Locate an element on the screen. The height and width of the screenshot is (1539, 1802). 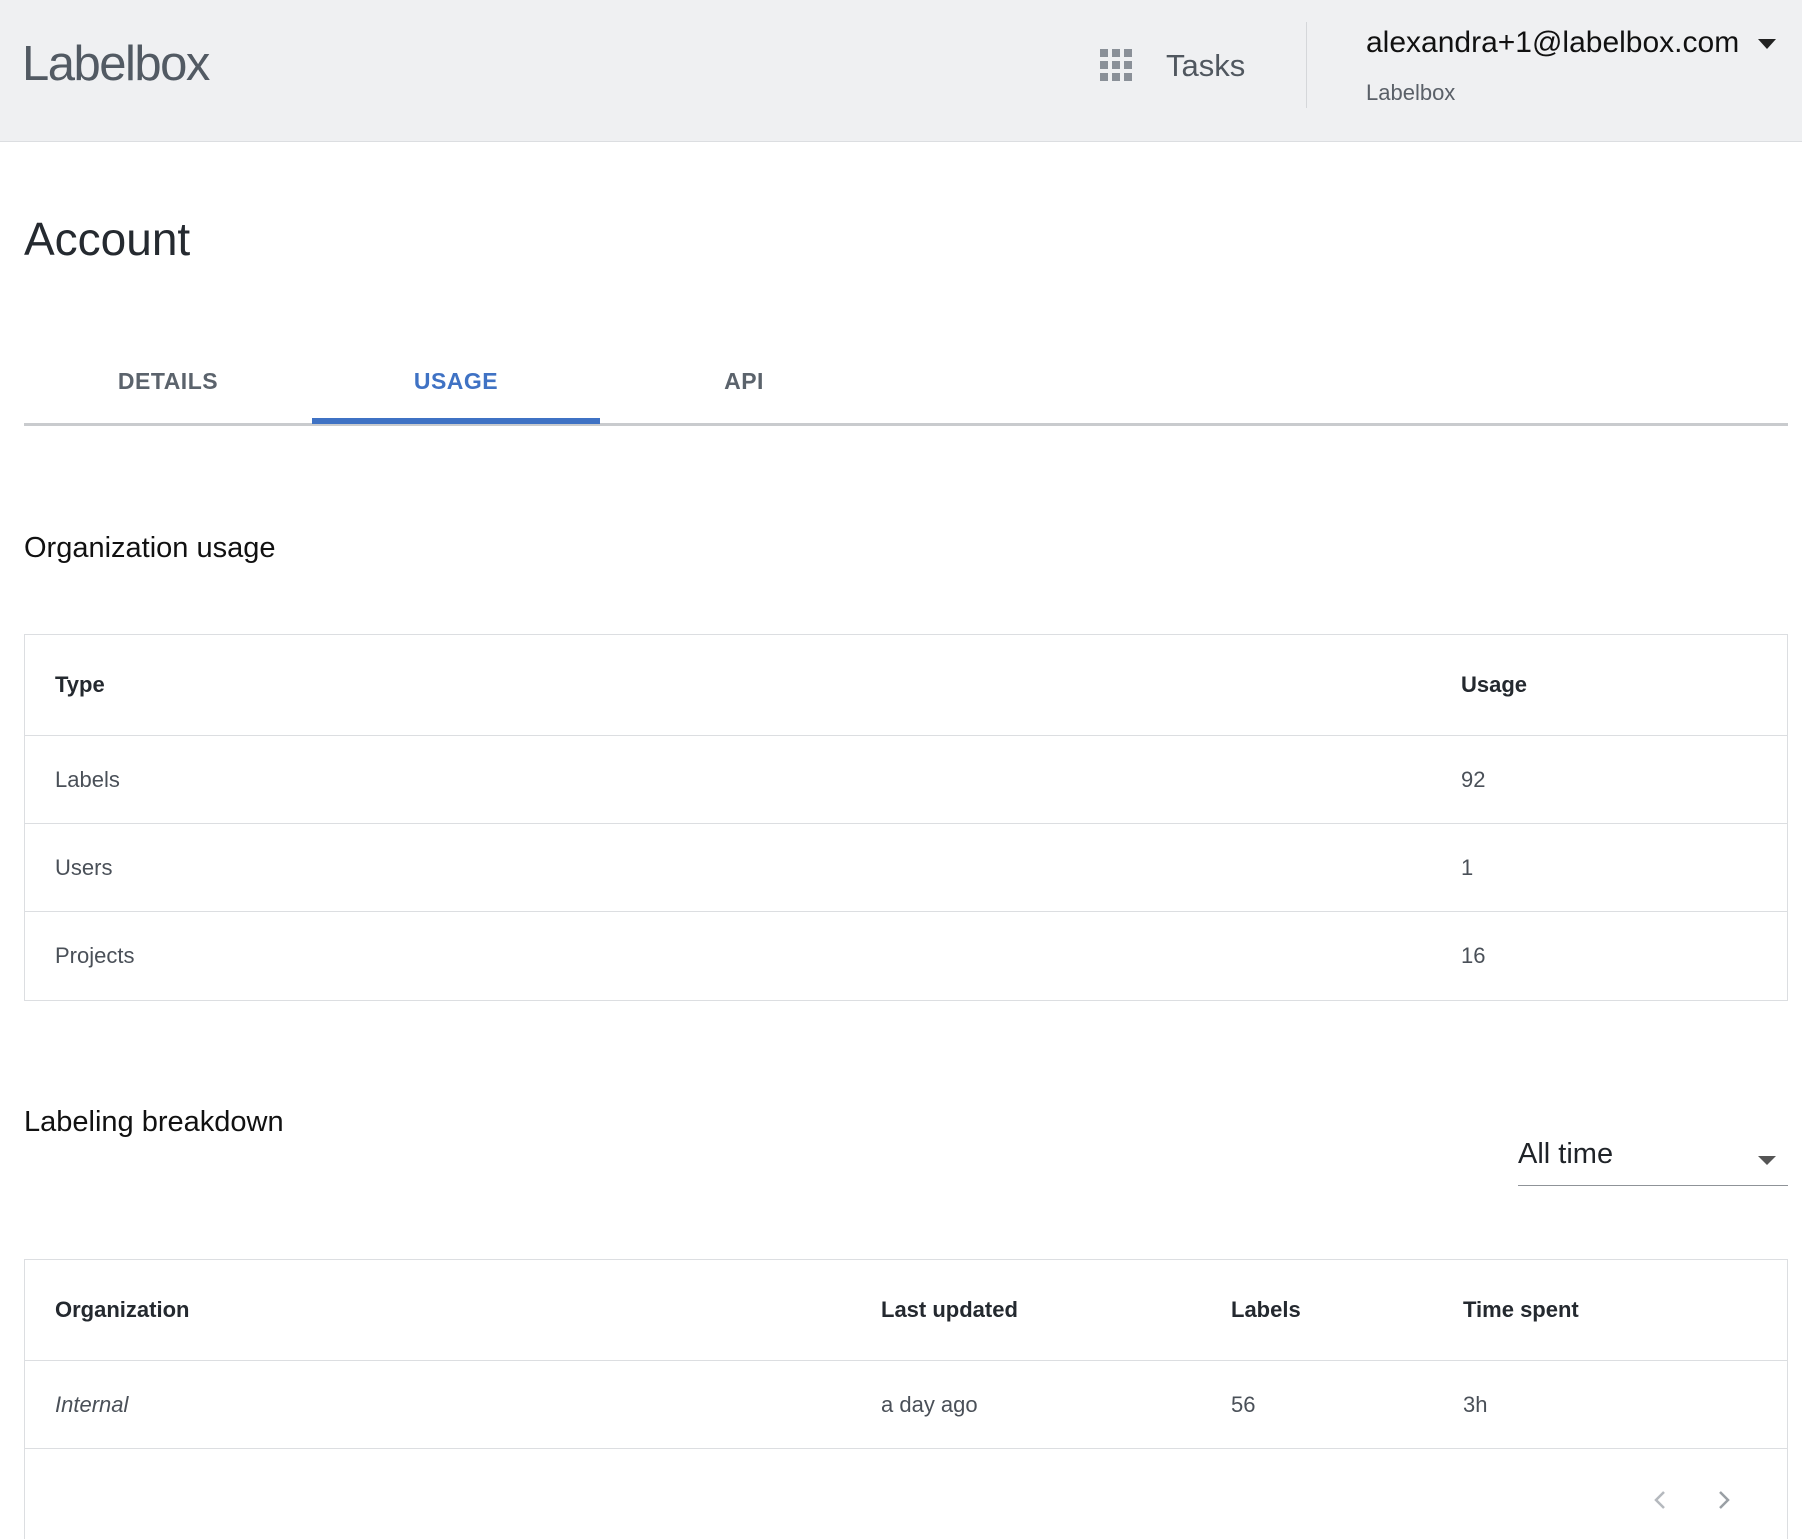
time-range-select: All time is located at coordinates (1653, 1157).